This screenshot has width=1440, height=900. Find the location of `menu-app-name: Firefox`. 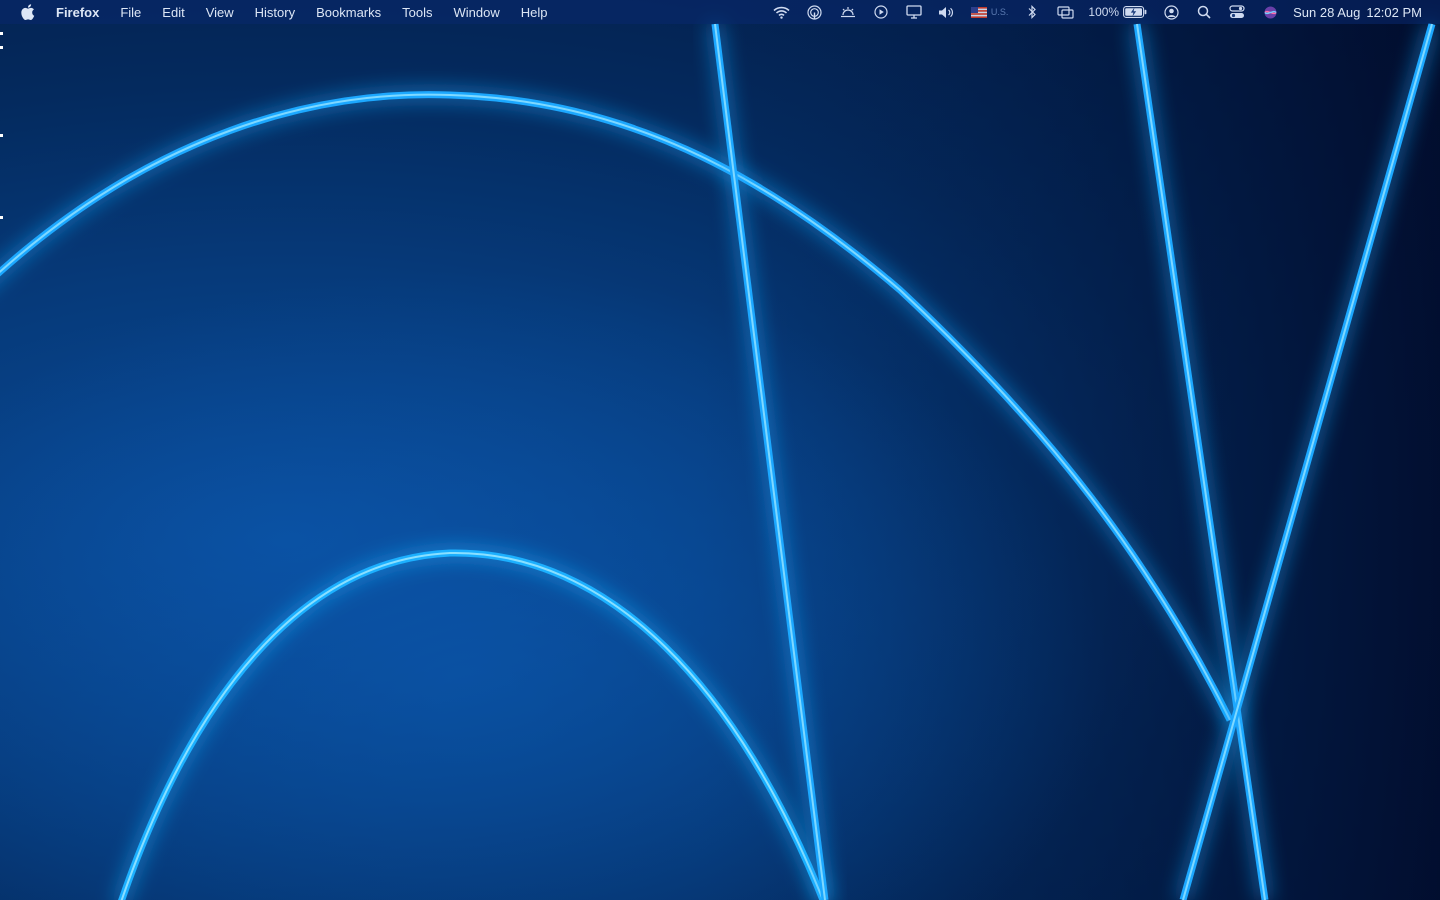

menu-app-name: Firefox is located at coordinates (77, 12).